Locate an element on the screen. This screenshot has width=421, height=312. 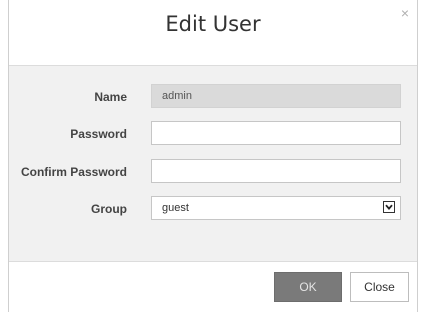
chevron-down-icon is located at coordinates (389, 207).